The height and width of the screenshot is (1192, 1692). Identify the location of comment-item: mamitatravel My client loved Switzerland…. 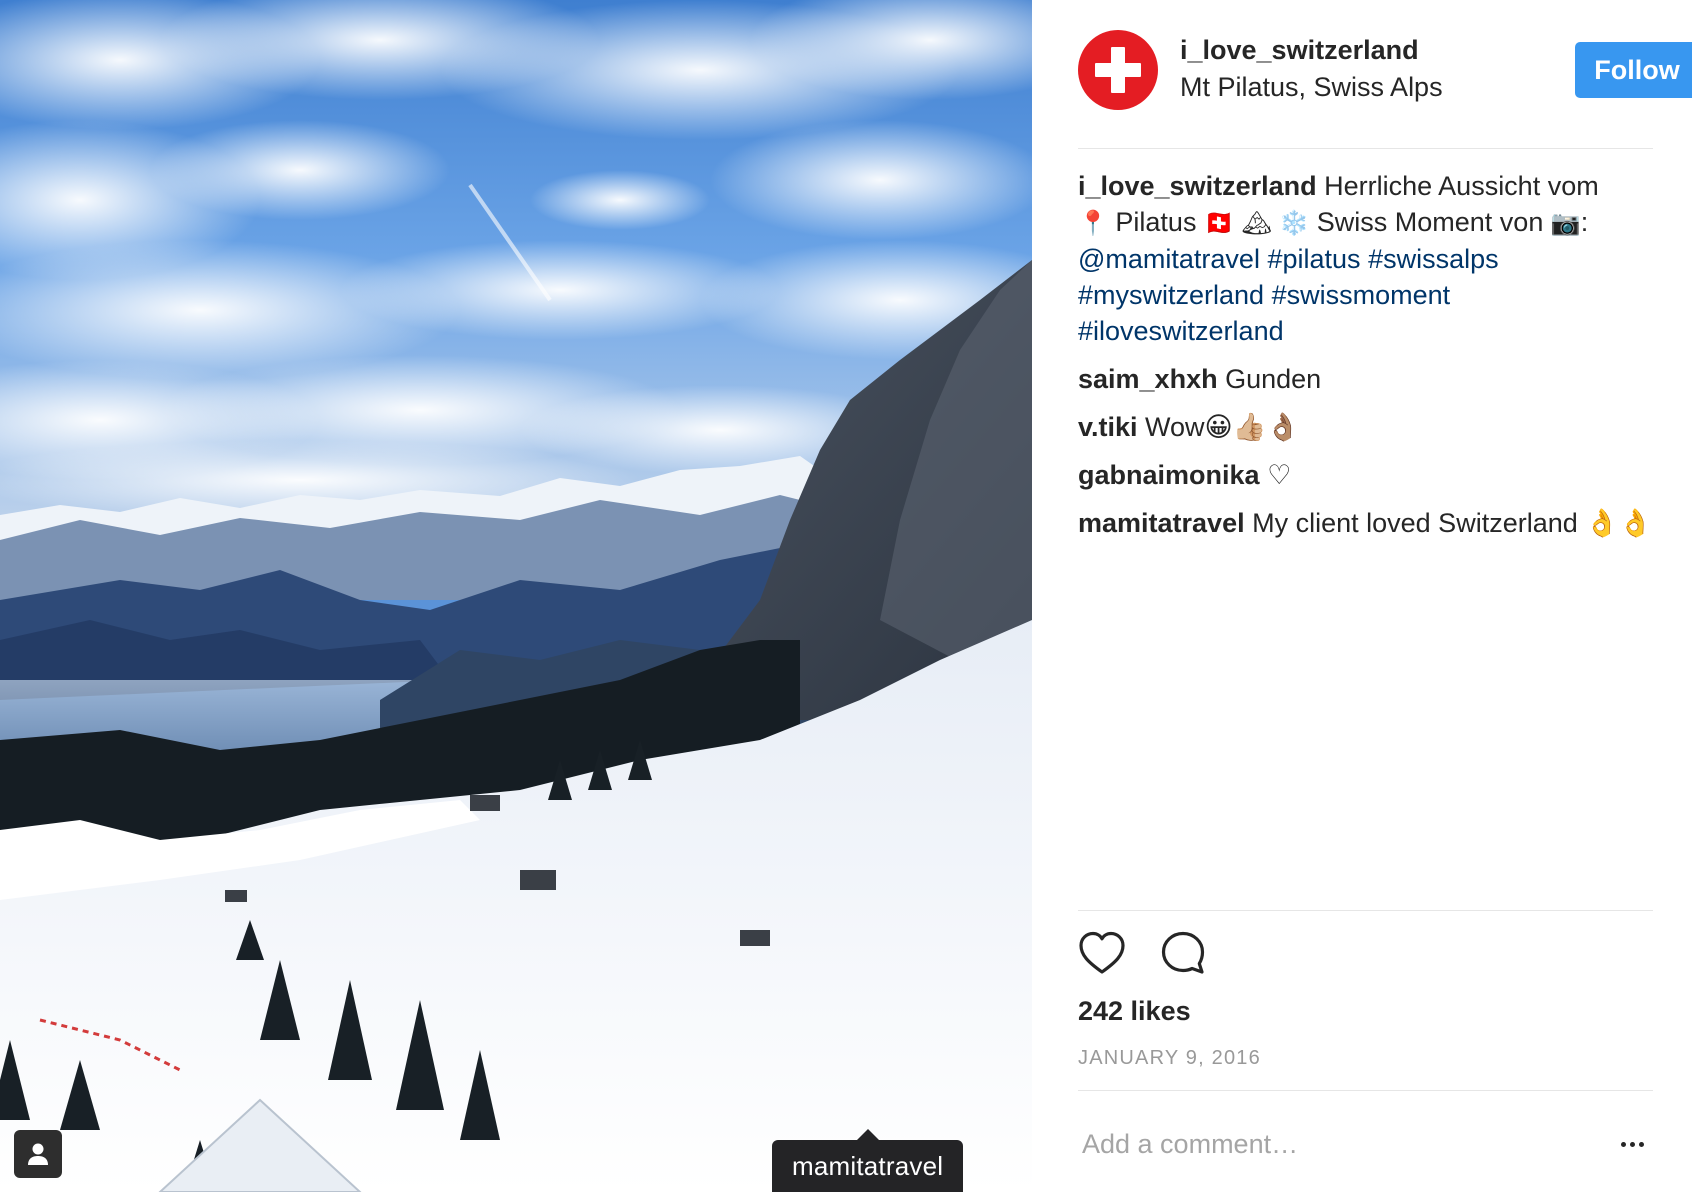
(1365, 523).